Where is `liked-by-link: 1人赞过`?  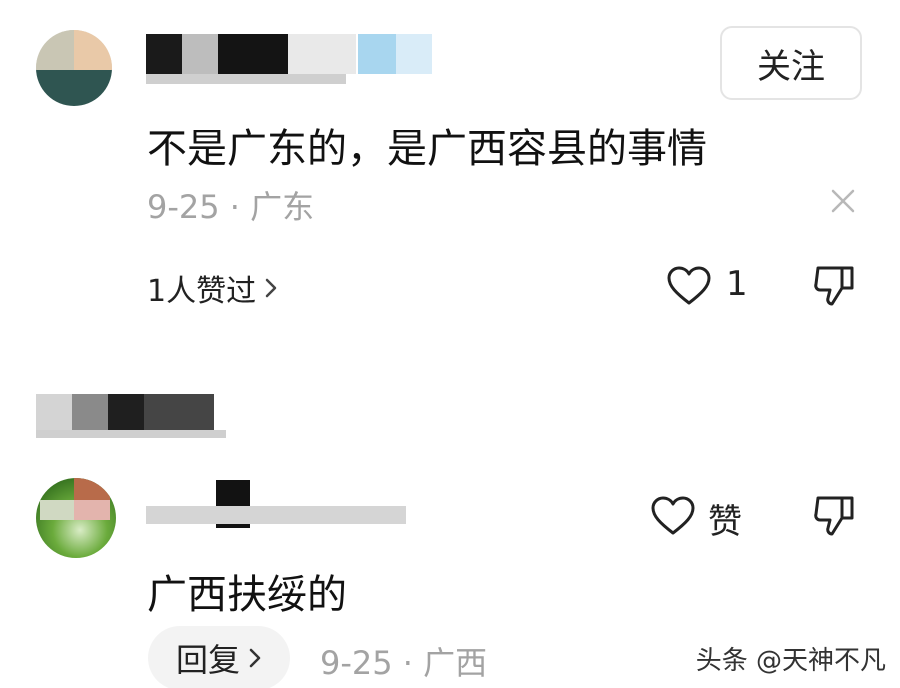
liked-by-link: 1人赞过 is located at coordinates (212, 288).